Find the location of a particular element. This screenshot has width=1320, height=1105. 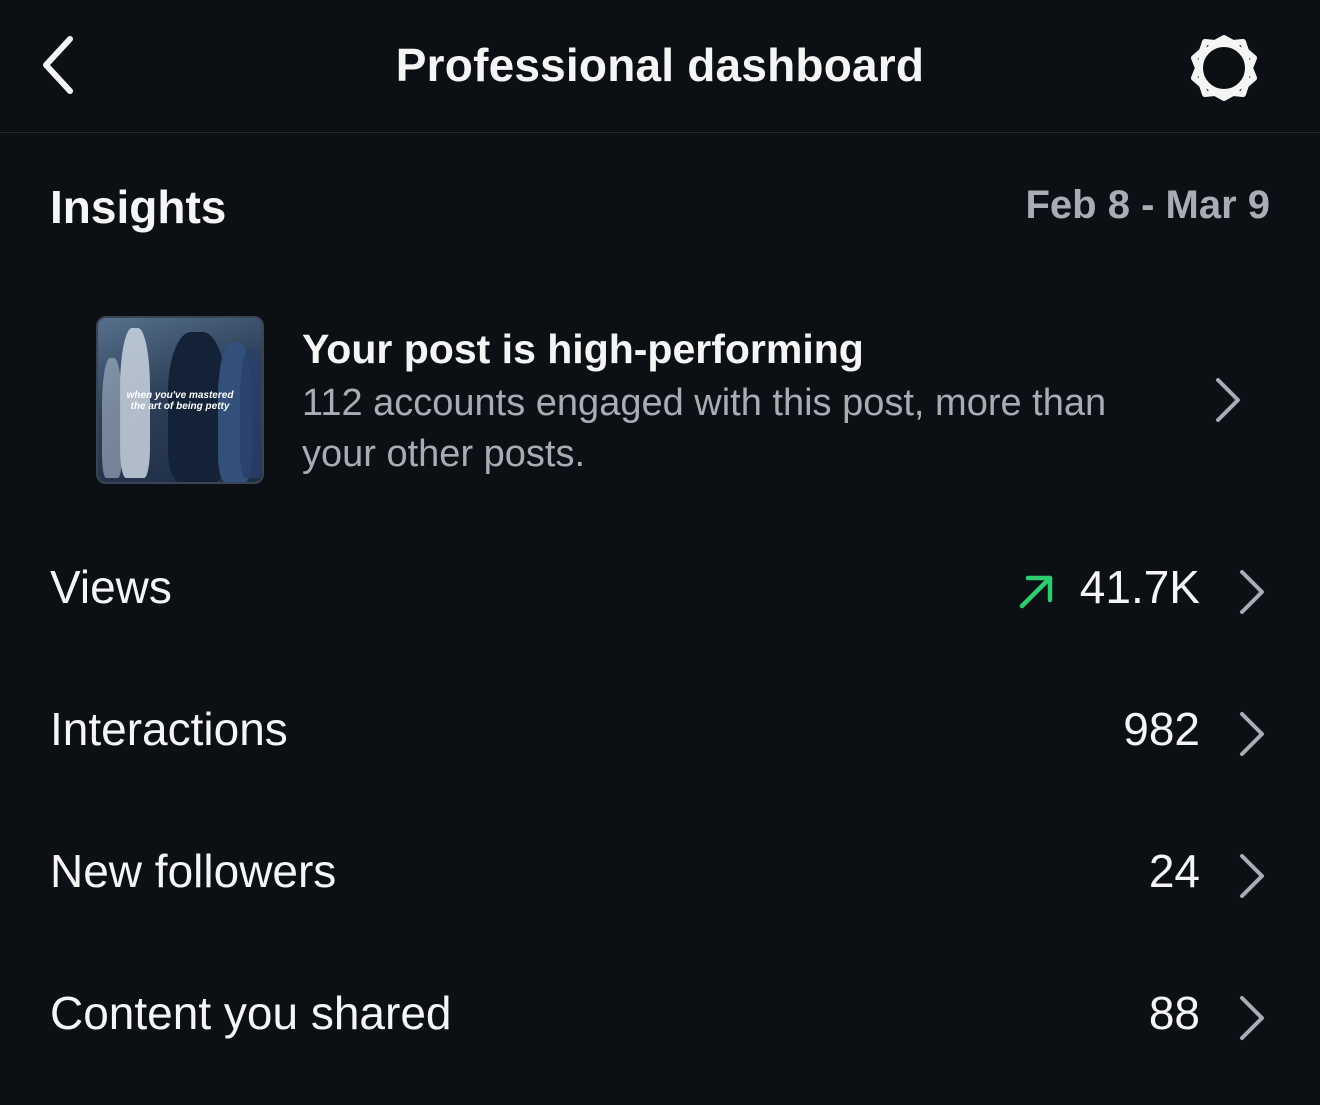

metric-label: Views is located at coordinates (111, 587).